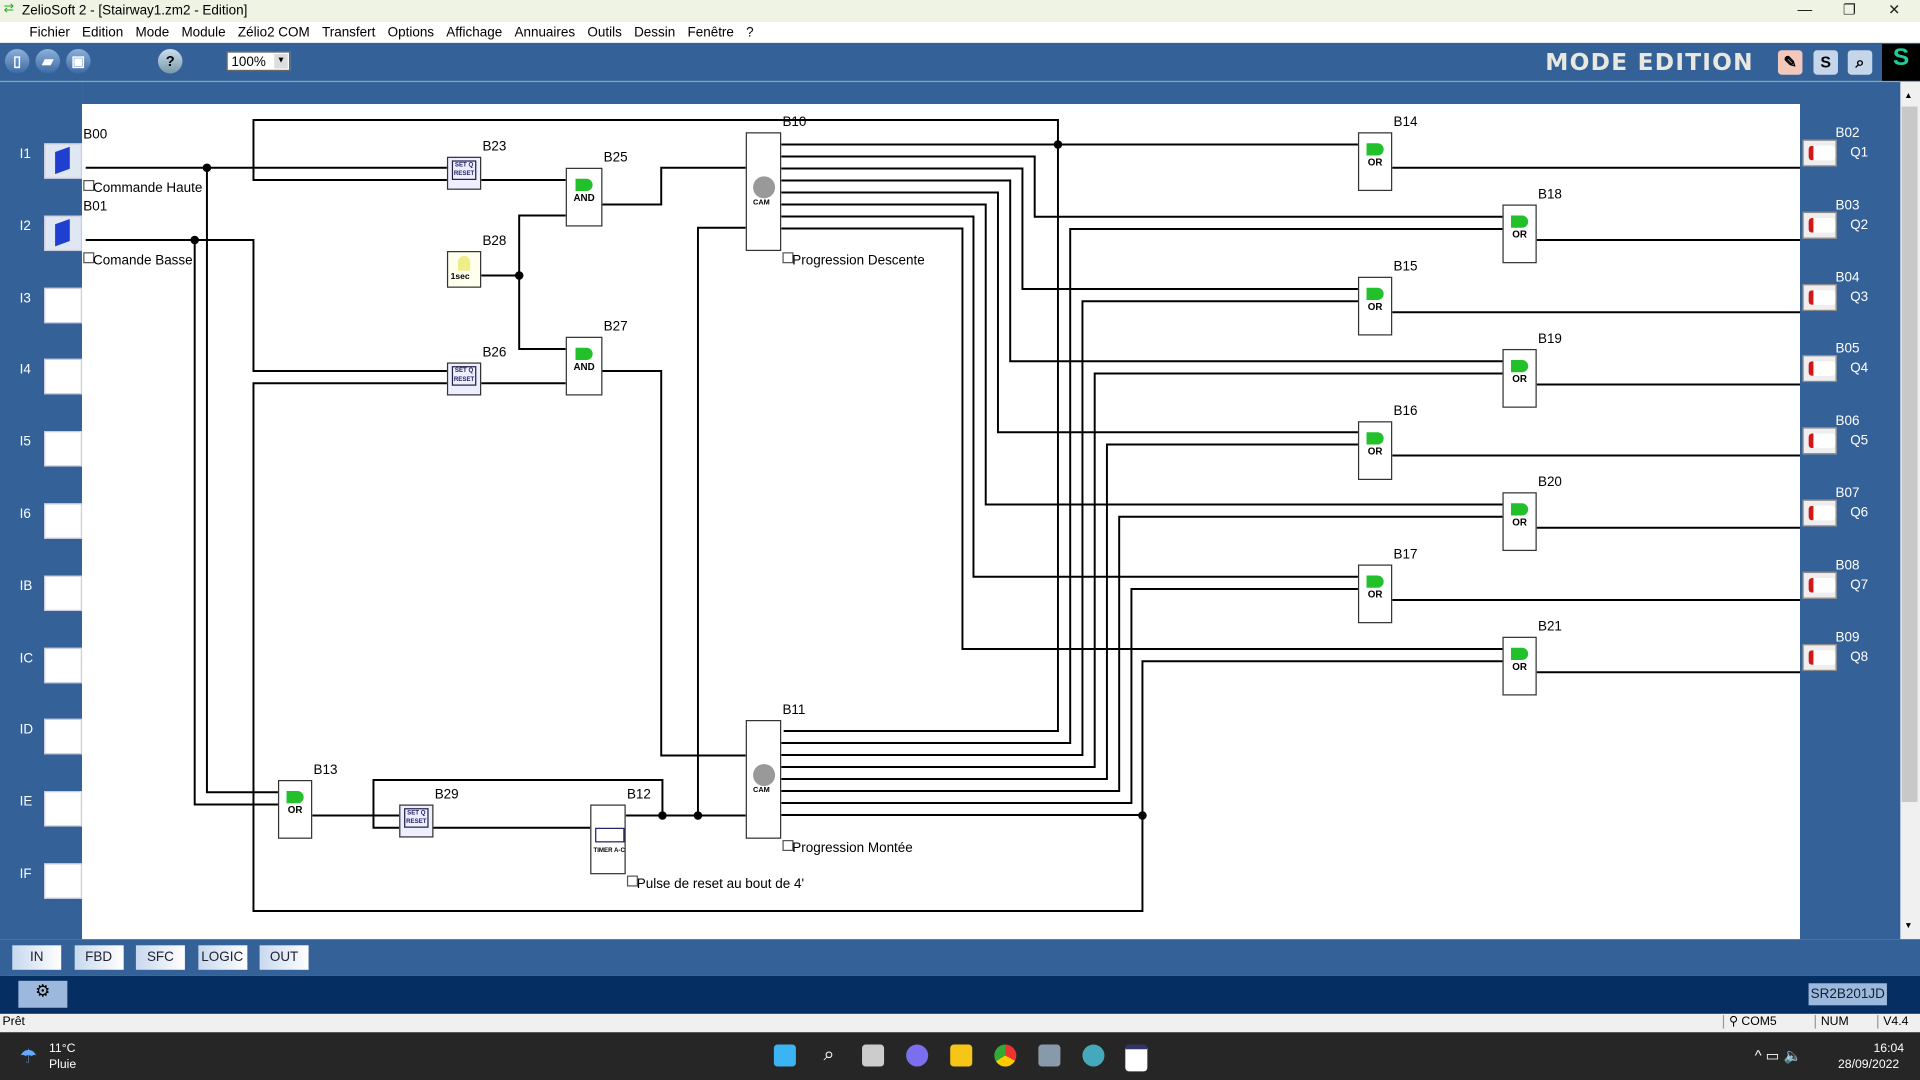 The height and width of the screenshot is (1080, 1920). What do you see at coordinates (37, 957) in the screenshot?
I see `tab-in: IN` at bounding box center [37, 957].